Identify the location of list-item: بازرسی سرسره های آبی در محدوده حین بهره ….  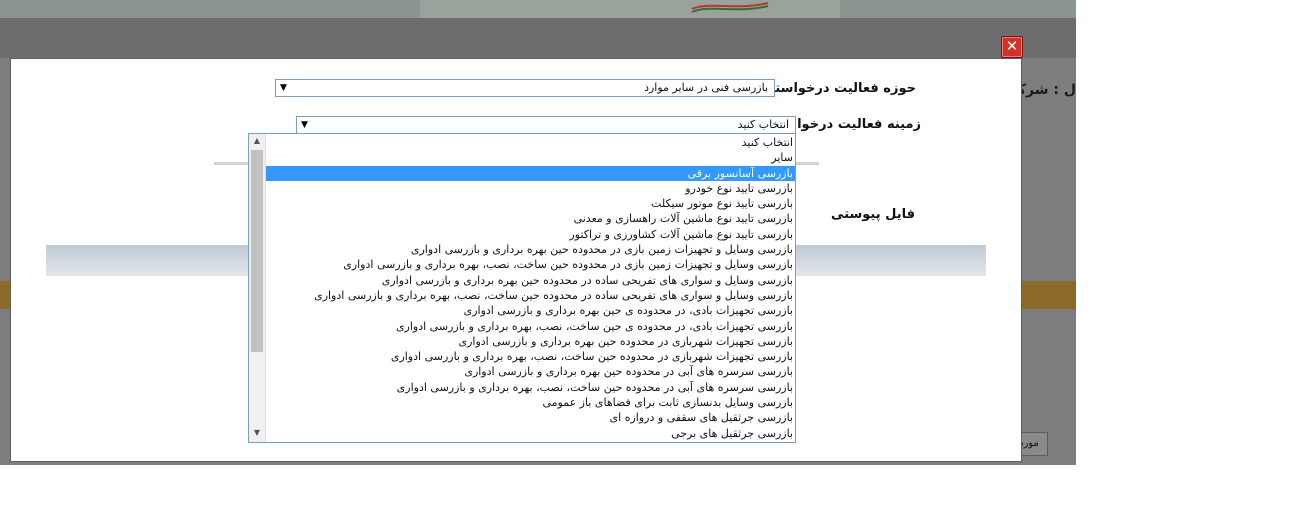
(530, 371).